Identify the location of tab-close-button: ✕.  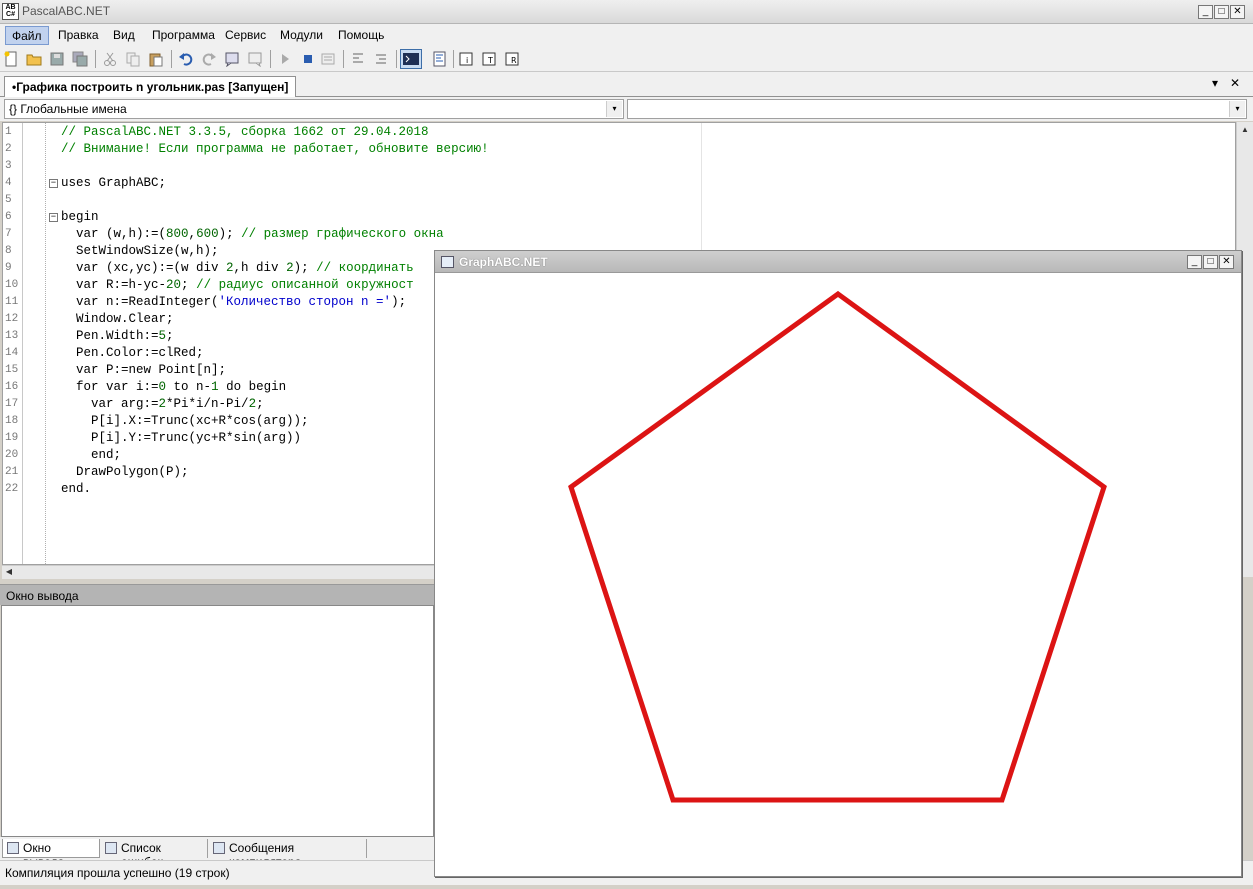
(1235, 83).